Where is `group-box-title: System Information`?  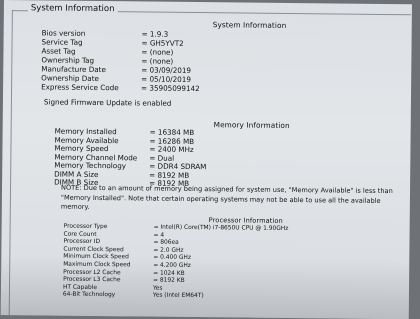
group-box-title: System Information is located at coordinates (72, 9).